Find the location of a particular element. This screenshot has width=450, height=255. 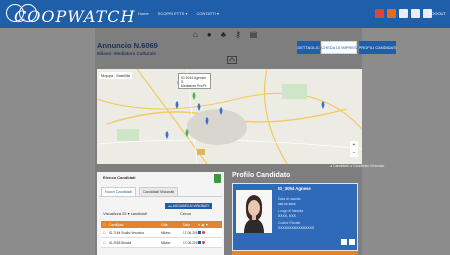

scheda-impresa-button: SCHEDA DI IMPRESA is located at coordinates (339, 47).